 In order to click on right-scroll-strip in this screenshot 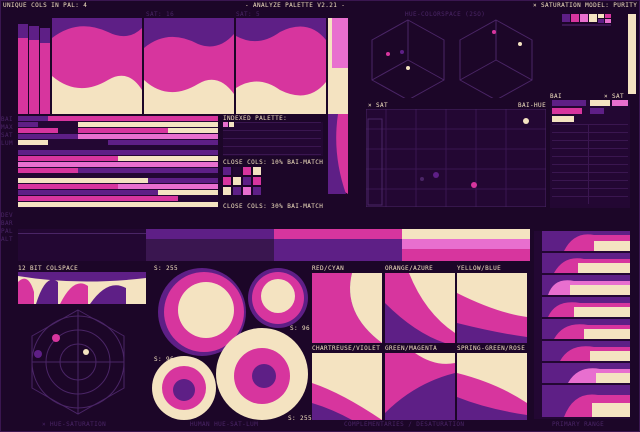, I will do `click(632, 54)`.